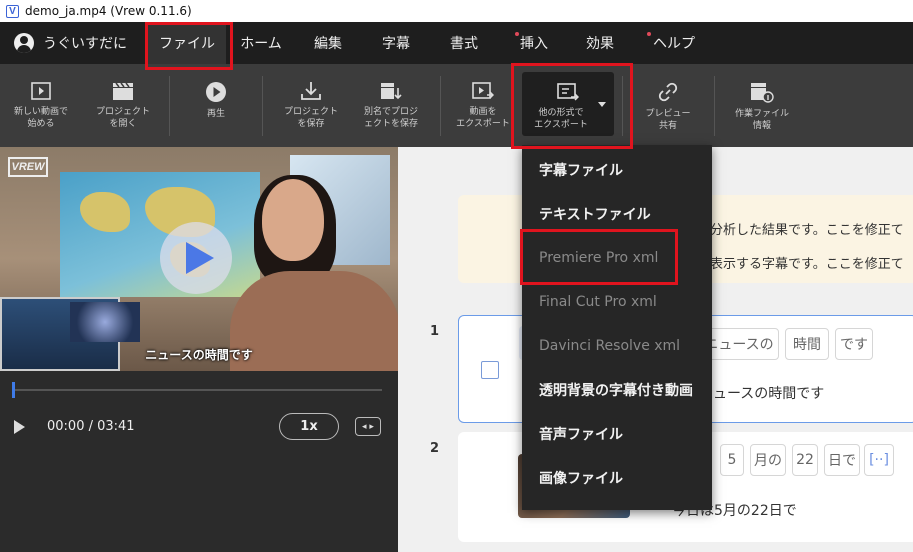 The height and width of the screenshot is (552, 913). Describe the element at coordinates (561, 119) in the screenshot. I see `export-other-label: 他の形式で エクスポート` at that location.